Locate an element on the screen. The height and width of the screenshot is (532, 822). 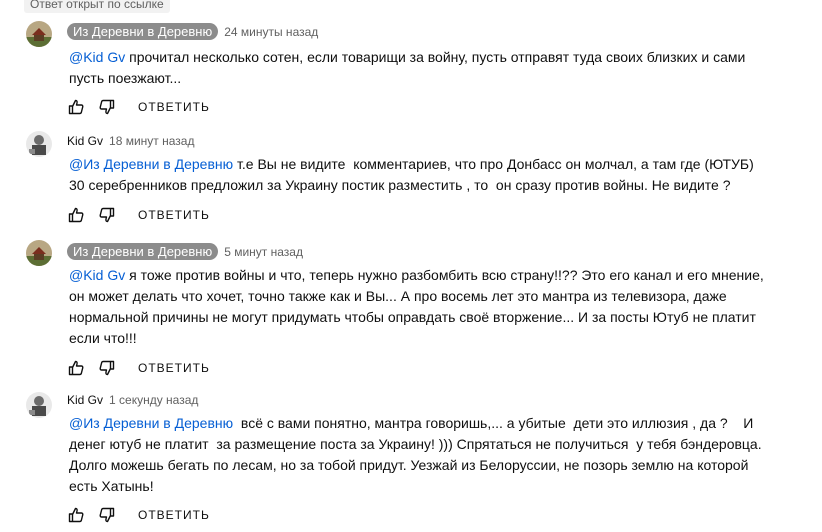
linked-reply-notice: Ответ открыт по ссылке is located at coordinates (97, 6).